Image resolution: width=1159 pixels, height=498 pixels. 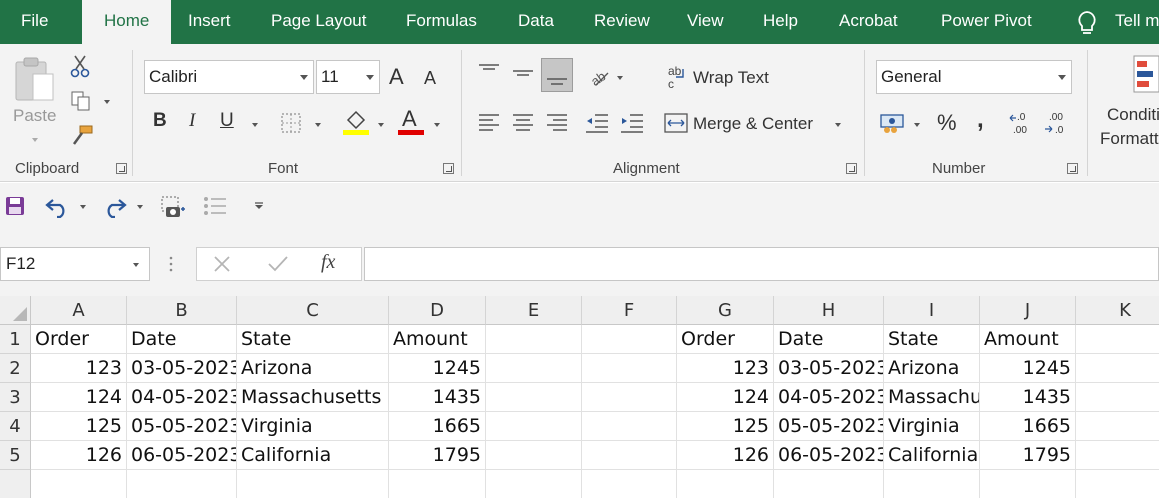 I want to click on percent-style-button: %, so click(x=947, y=123).